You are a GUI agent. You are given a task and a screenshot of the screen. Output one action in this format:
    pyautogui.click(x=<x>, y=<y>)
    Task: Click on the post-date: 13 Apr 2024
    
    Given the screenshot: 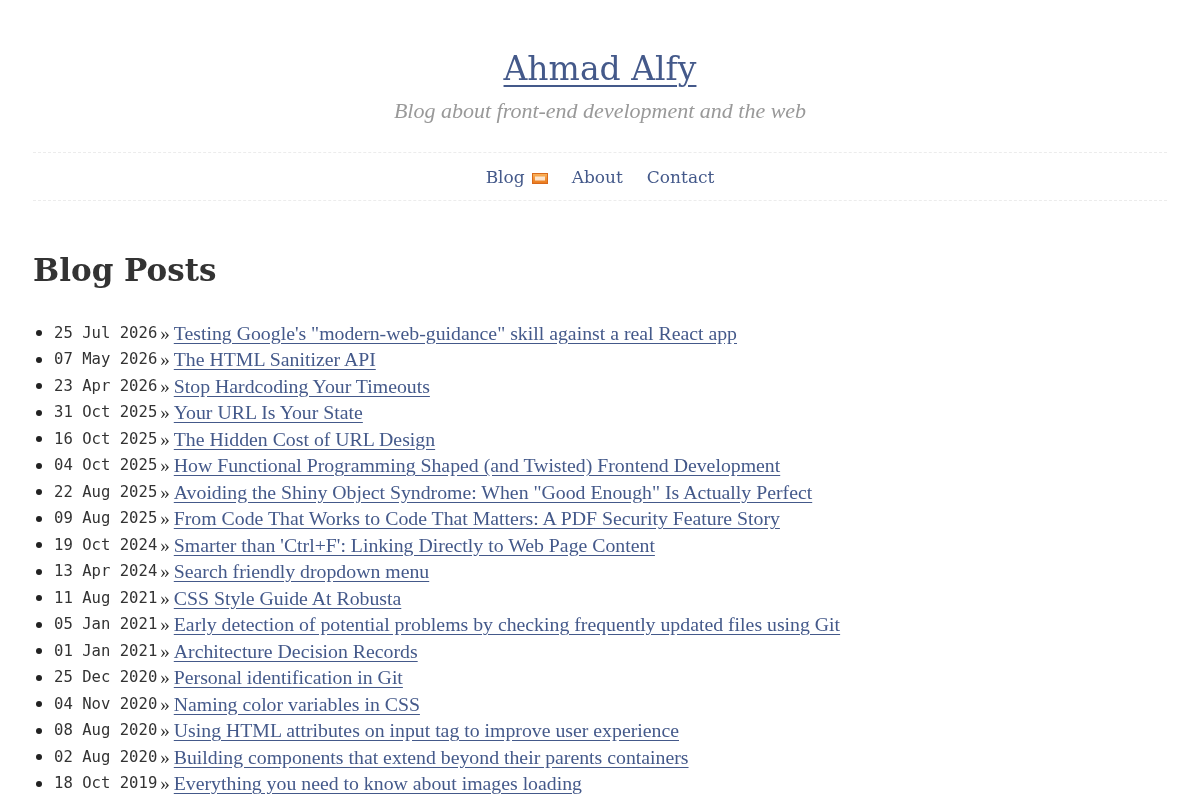 What is the action you would take?
    pyautogui.click(x=106, y=572)
    